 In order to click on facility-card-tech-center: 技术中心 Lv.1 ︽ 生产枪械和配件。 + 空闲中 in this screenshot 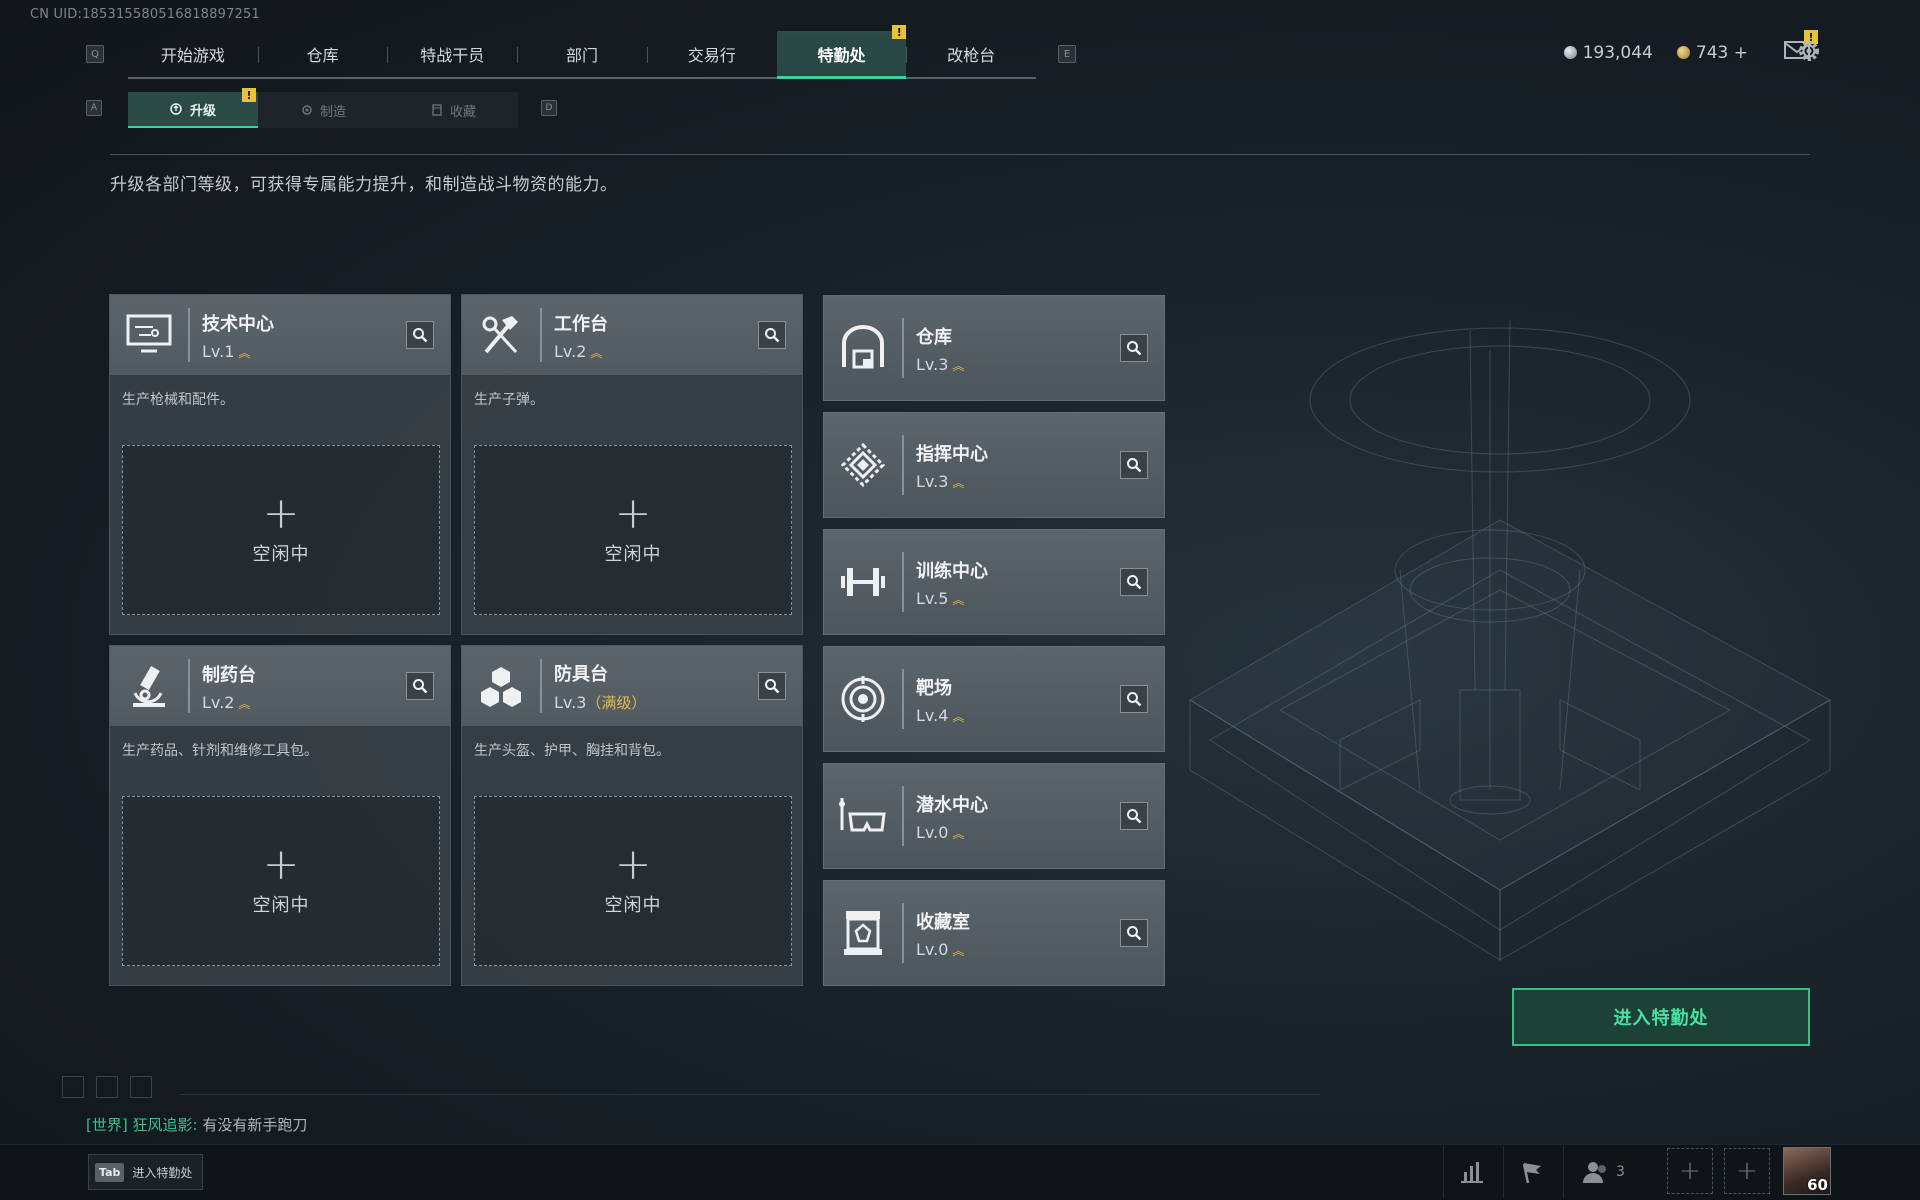, I will do `click(280, 464)`.